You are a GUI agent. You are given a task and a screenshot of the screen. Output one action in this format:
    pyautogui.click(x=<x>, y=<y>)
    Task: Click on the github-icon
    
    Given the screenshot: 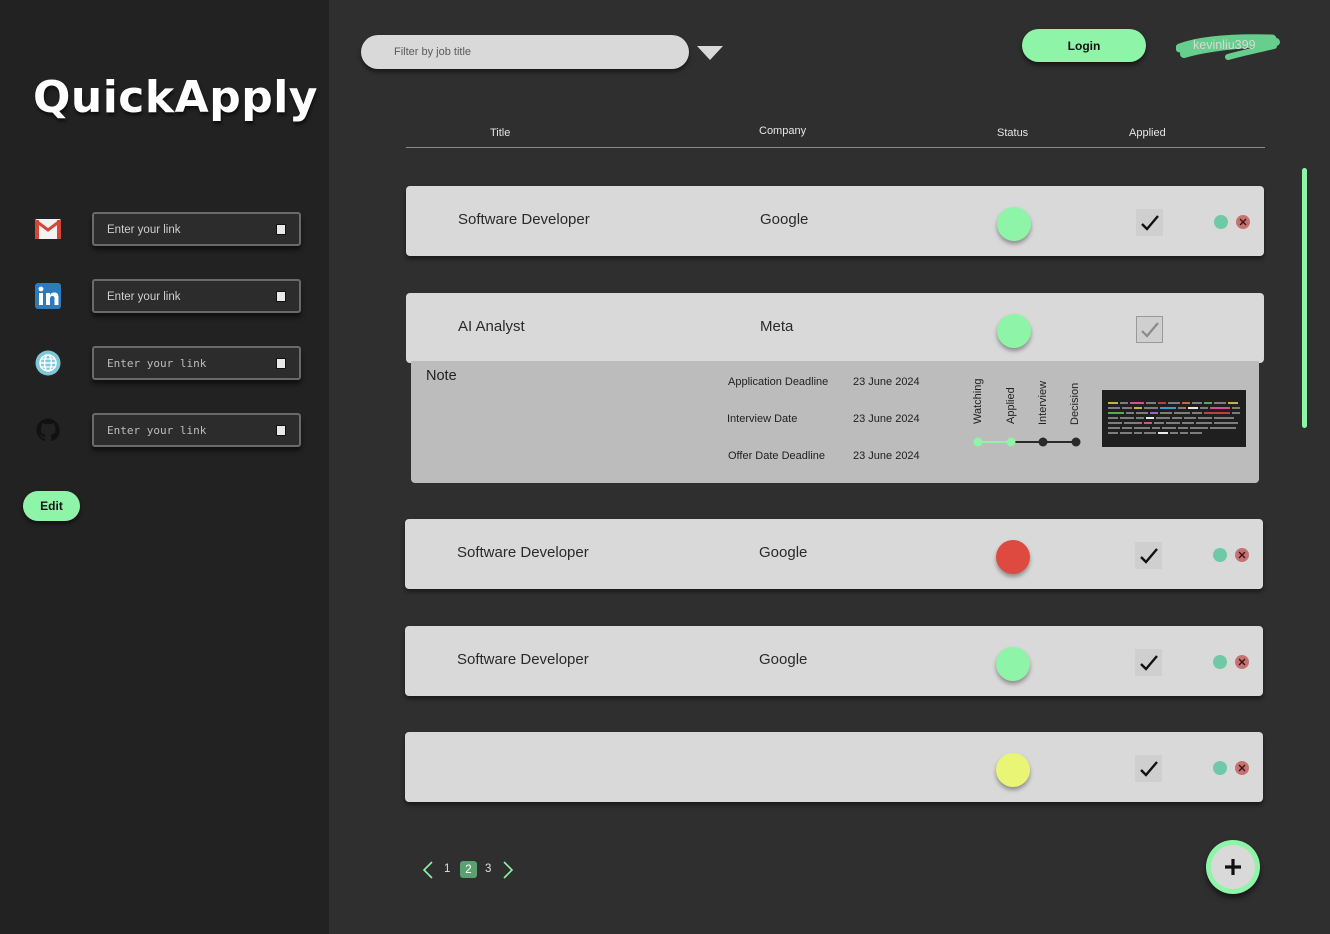 What is the action you would take?
    pyautogui.click(x=48, y=430)
    